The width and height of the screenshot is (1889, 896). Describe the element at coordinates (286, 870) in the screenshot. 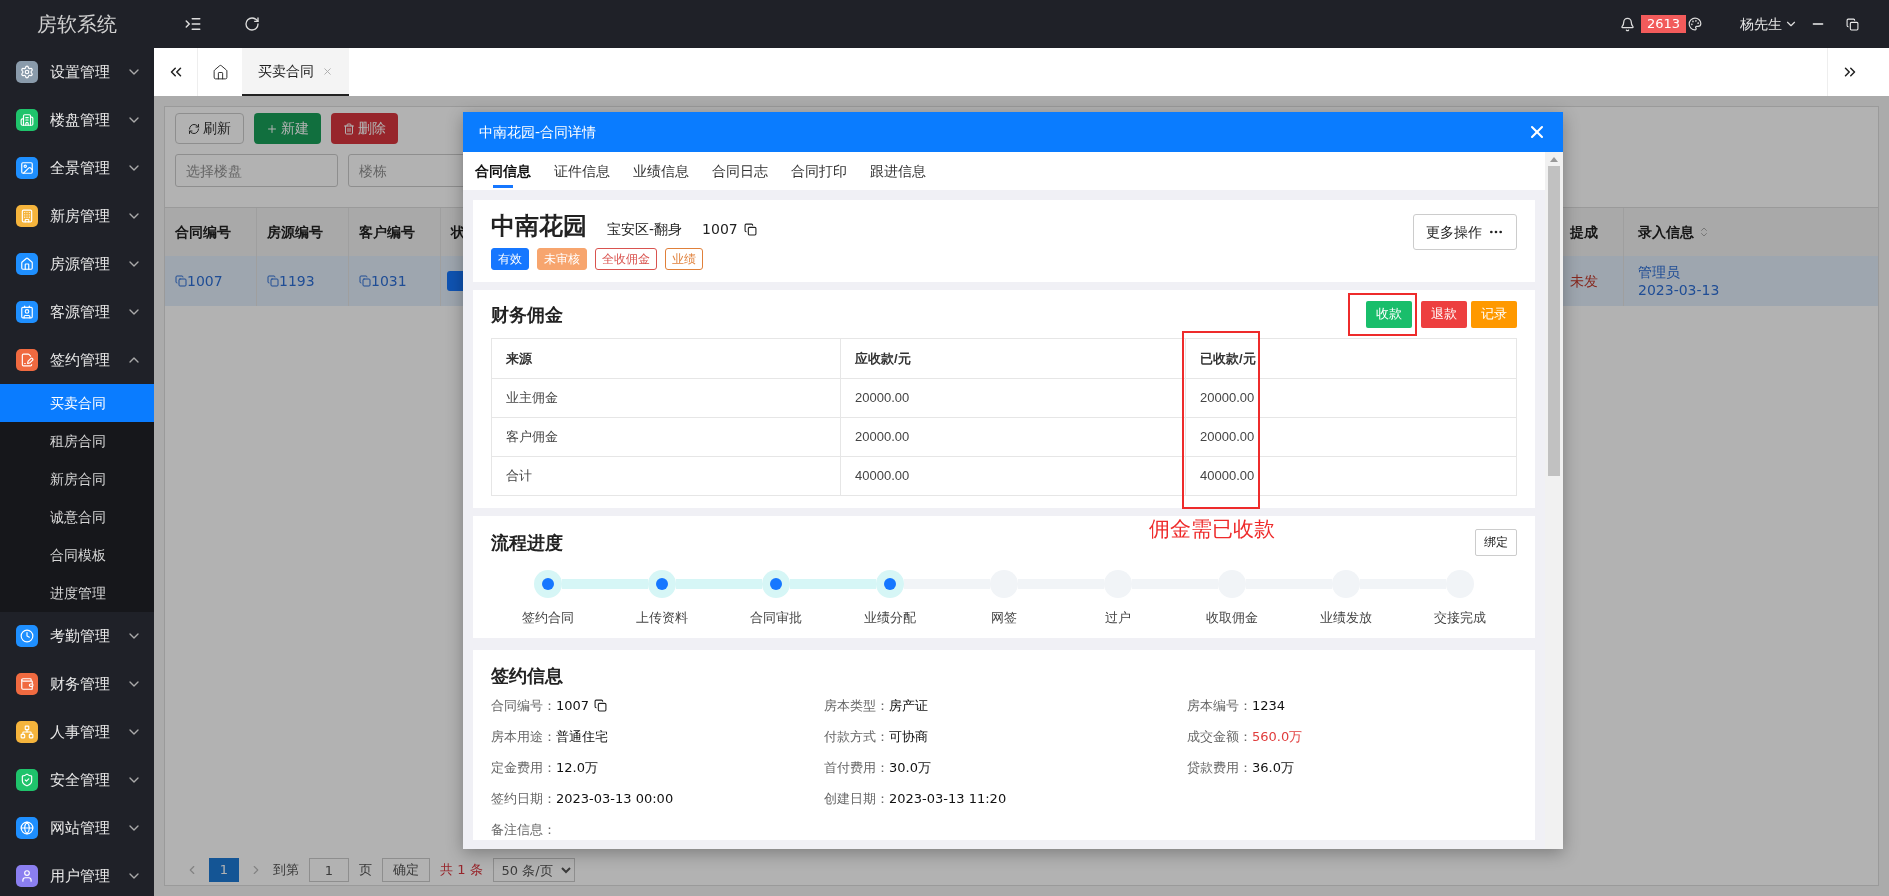

I see `goto-label: 到第` at that location.